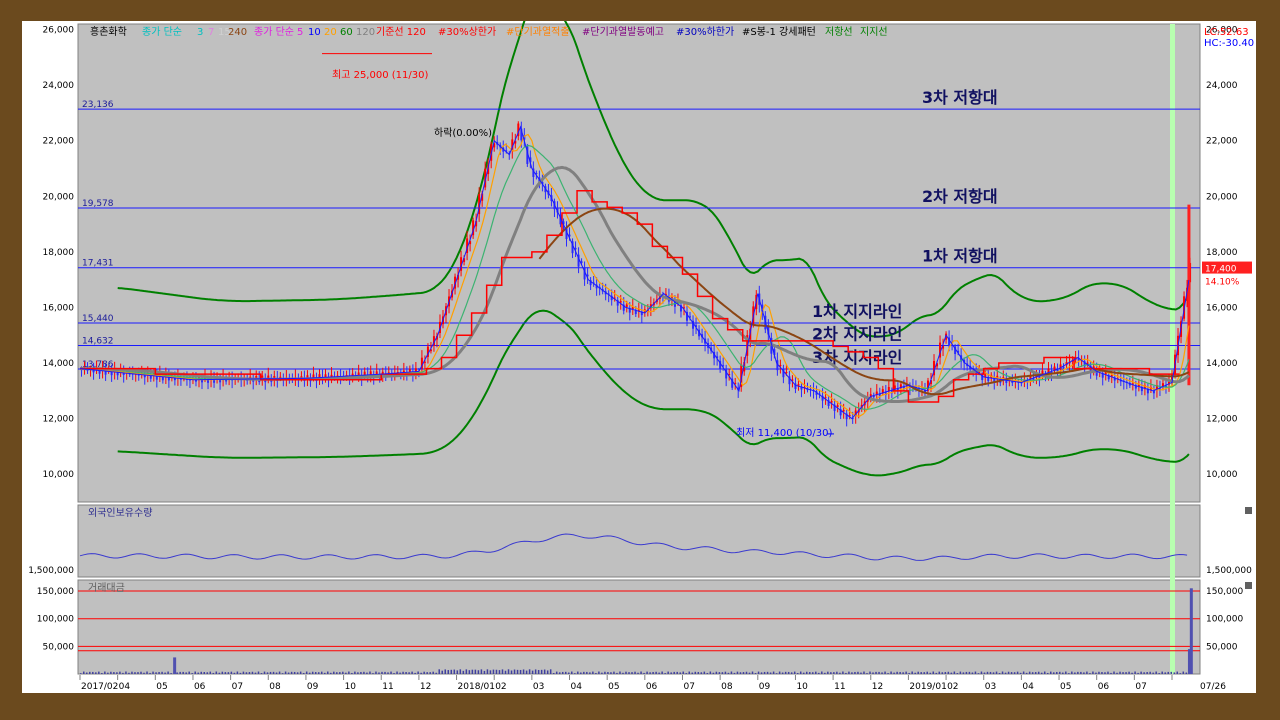 The height and width of the screenshot is (720, 1280). I want to click on reference-value: 23,136, so click(98, 105).